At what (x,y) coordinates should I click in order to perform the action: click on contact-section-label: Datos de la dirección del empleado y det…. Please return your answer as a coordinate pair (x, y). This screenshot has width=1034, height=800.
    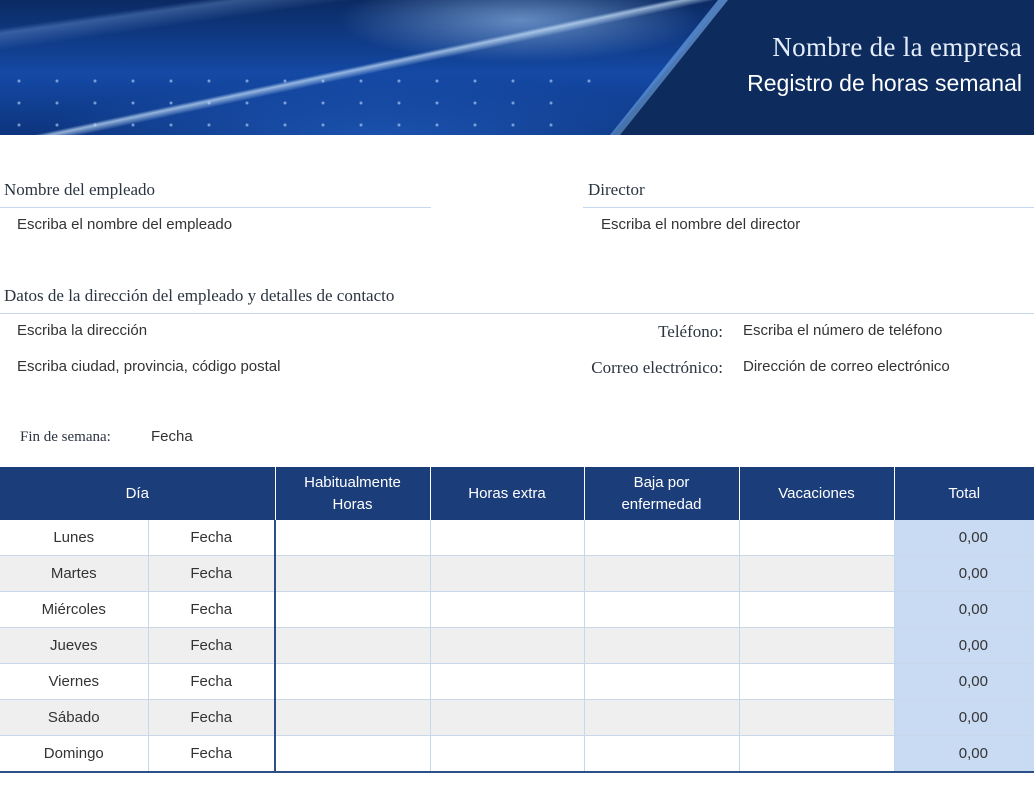
    Looking at the image, I should click on (199, 295).